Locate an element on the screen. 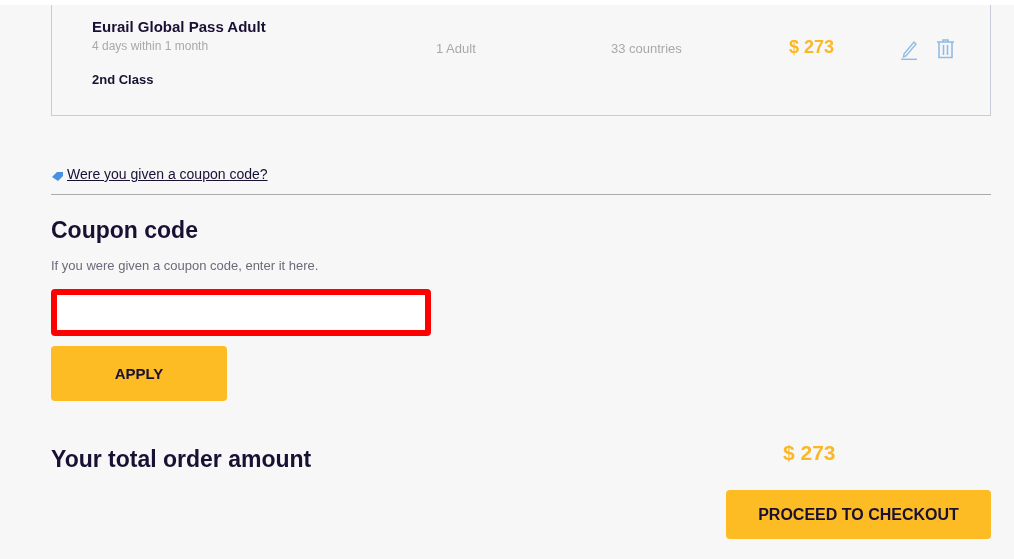 The width and height of the screenshot is (1014, 559). coupon-description: If you were given a coupon code, enter it here. is located at coordinates (185, 265).